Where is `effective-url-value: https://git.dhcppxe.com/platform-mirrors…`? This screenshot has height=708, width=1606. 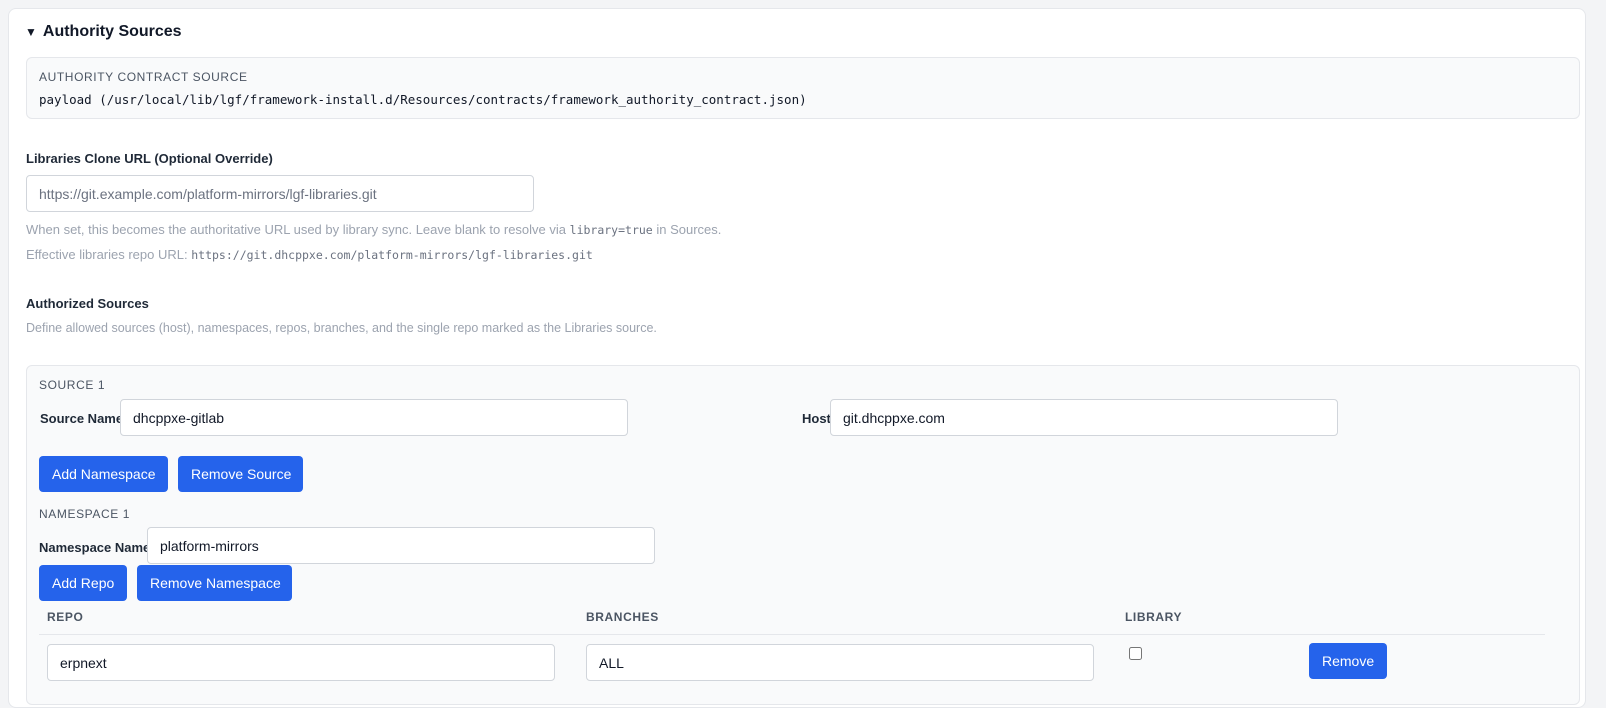
effective-url-value: https://git.dhcppxe.com/platform-mirrors… is located at coordinates (392, 255).